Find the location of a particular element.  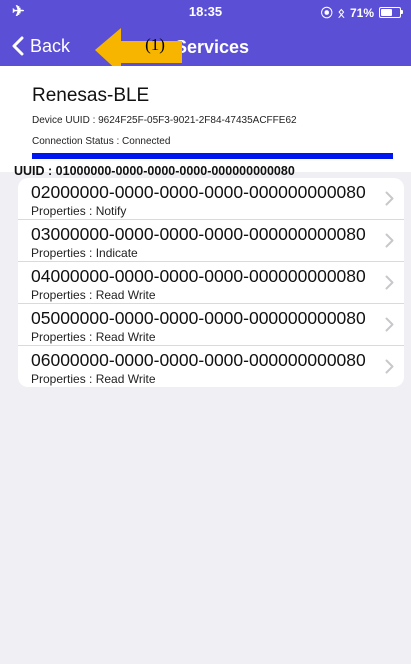

top-bar: ✈ 18:35 ⦿ ᛟ 71% Back Services is located at coordinates (205, 33).